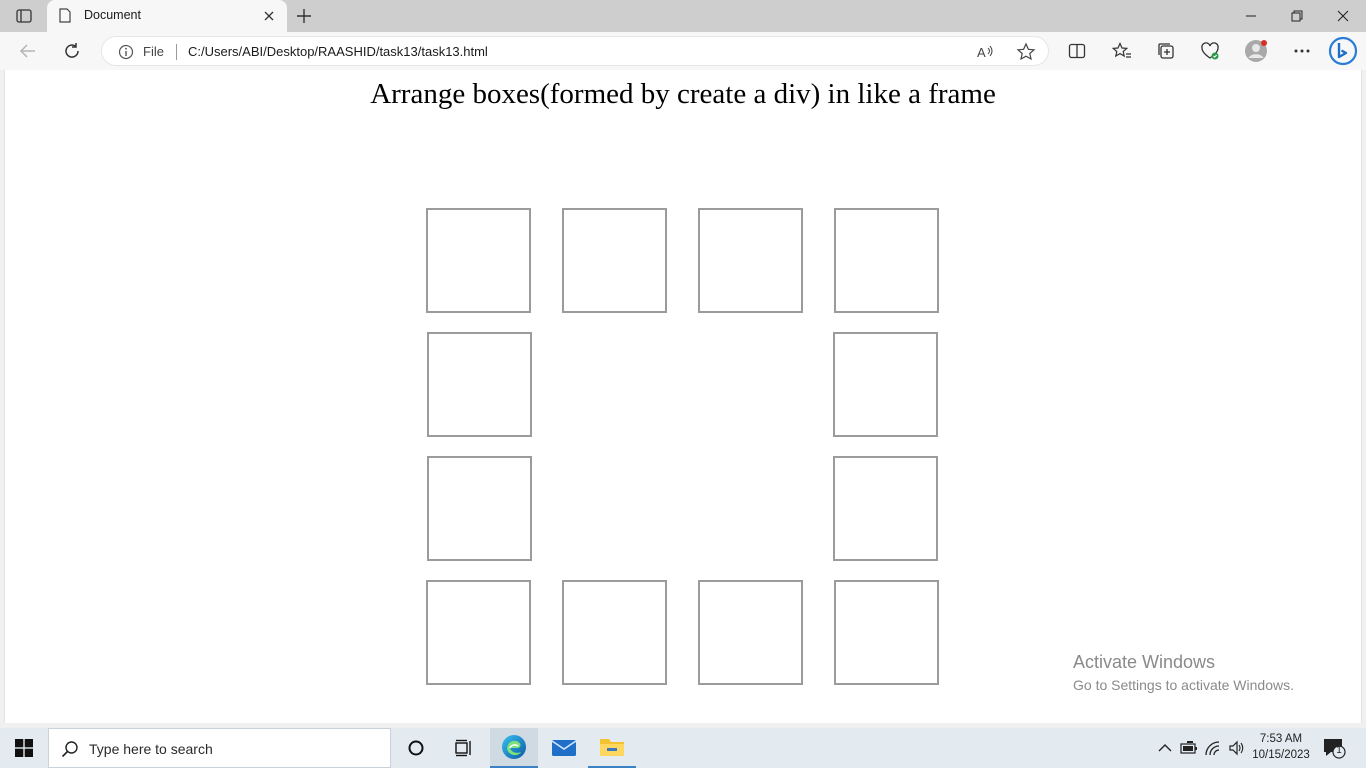 The height and width of the screenshot is (768, 1366). What do you see at coordinates (219, 748) in the screenshot?
I see `taskbar-search-box: Type here to search` at bounding box center [219, 748].